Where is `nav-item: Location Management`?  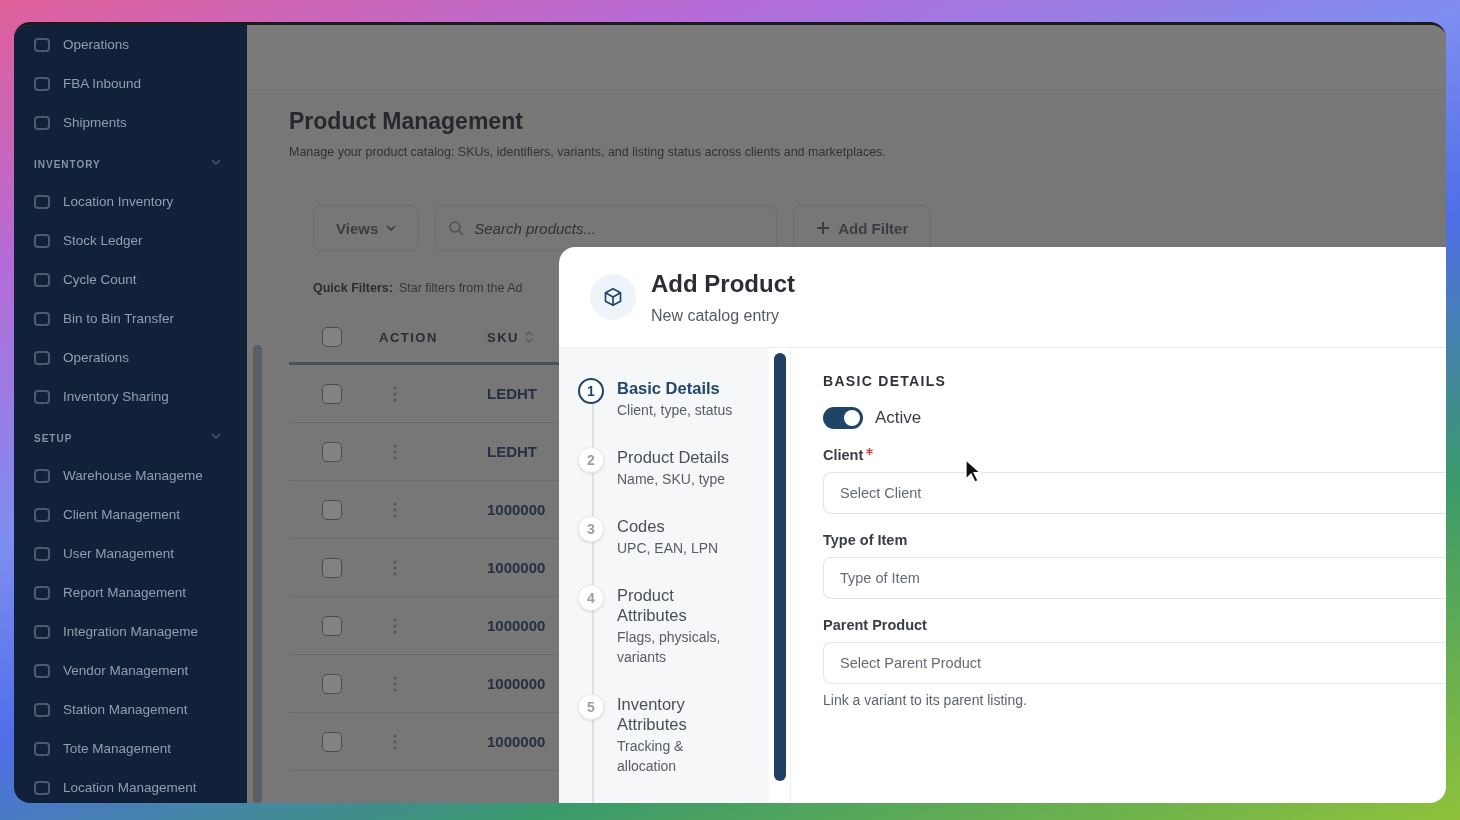
nav-item: Location Management is located at coordinates (130, 785).